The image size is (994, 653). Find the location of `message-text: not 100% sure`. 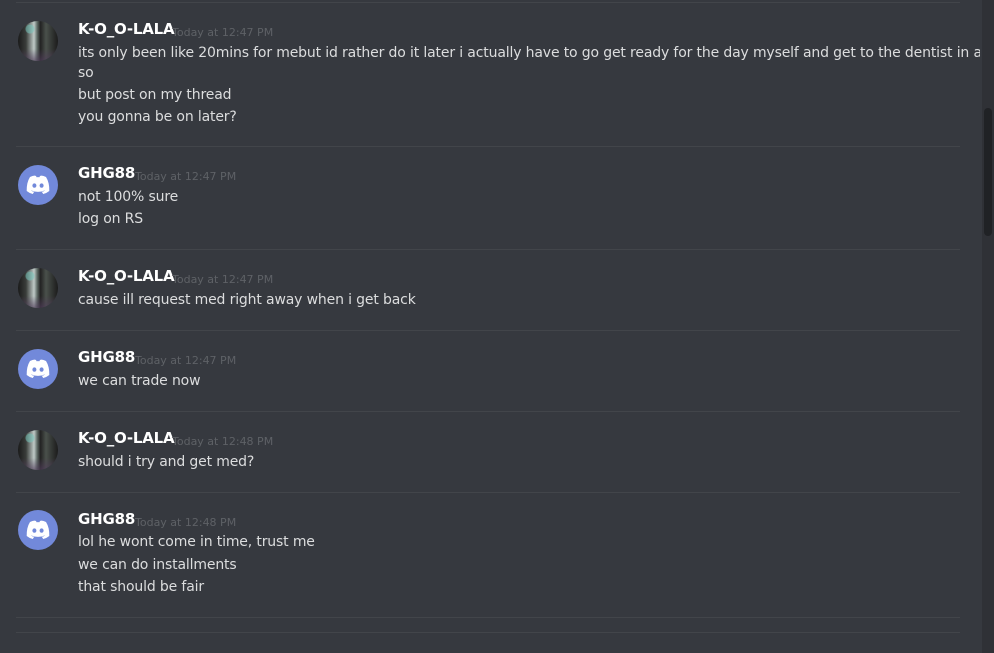

message-text: not 100% sure is located at coordinates (128, 197).